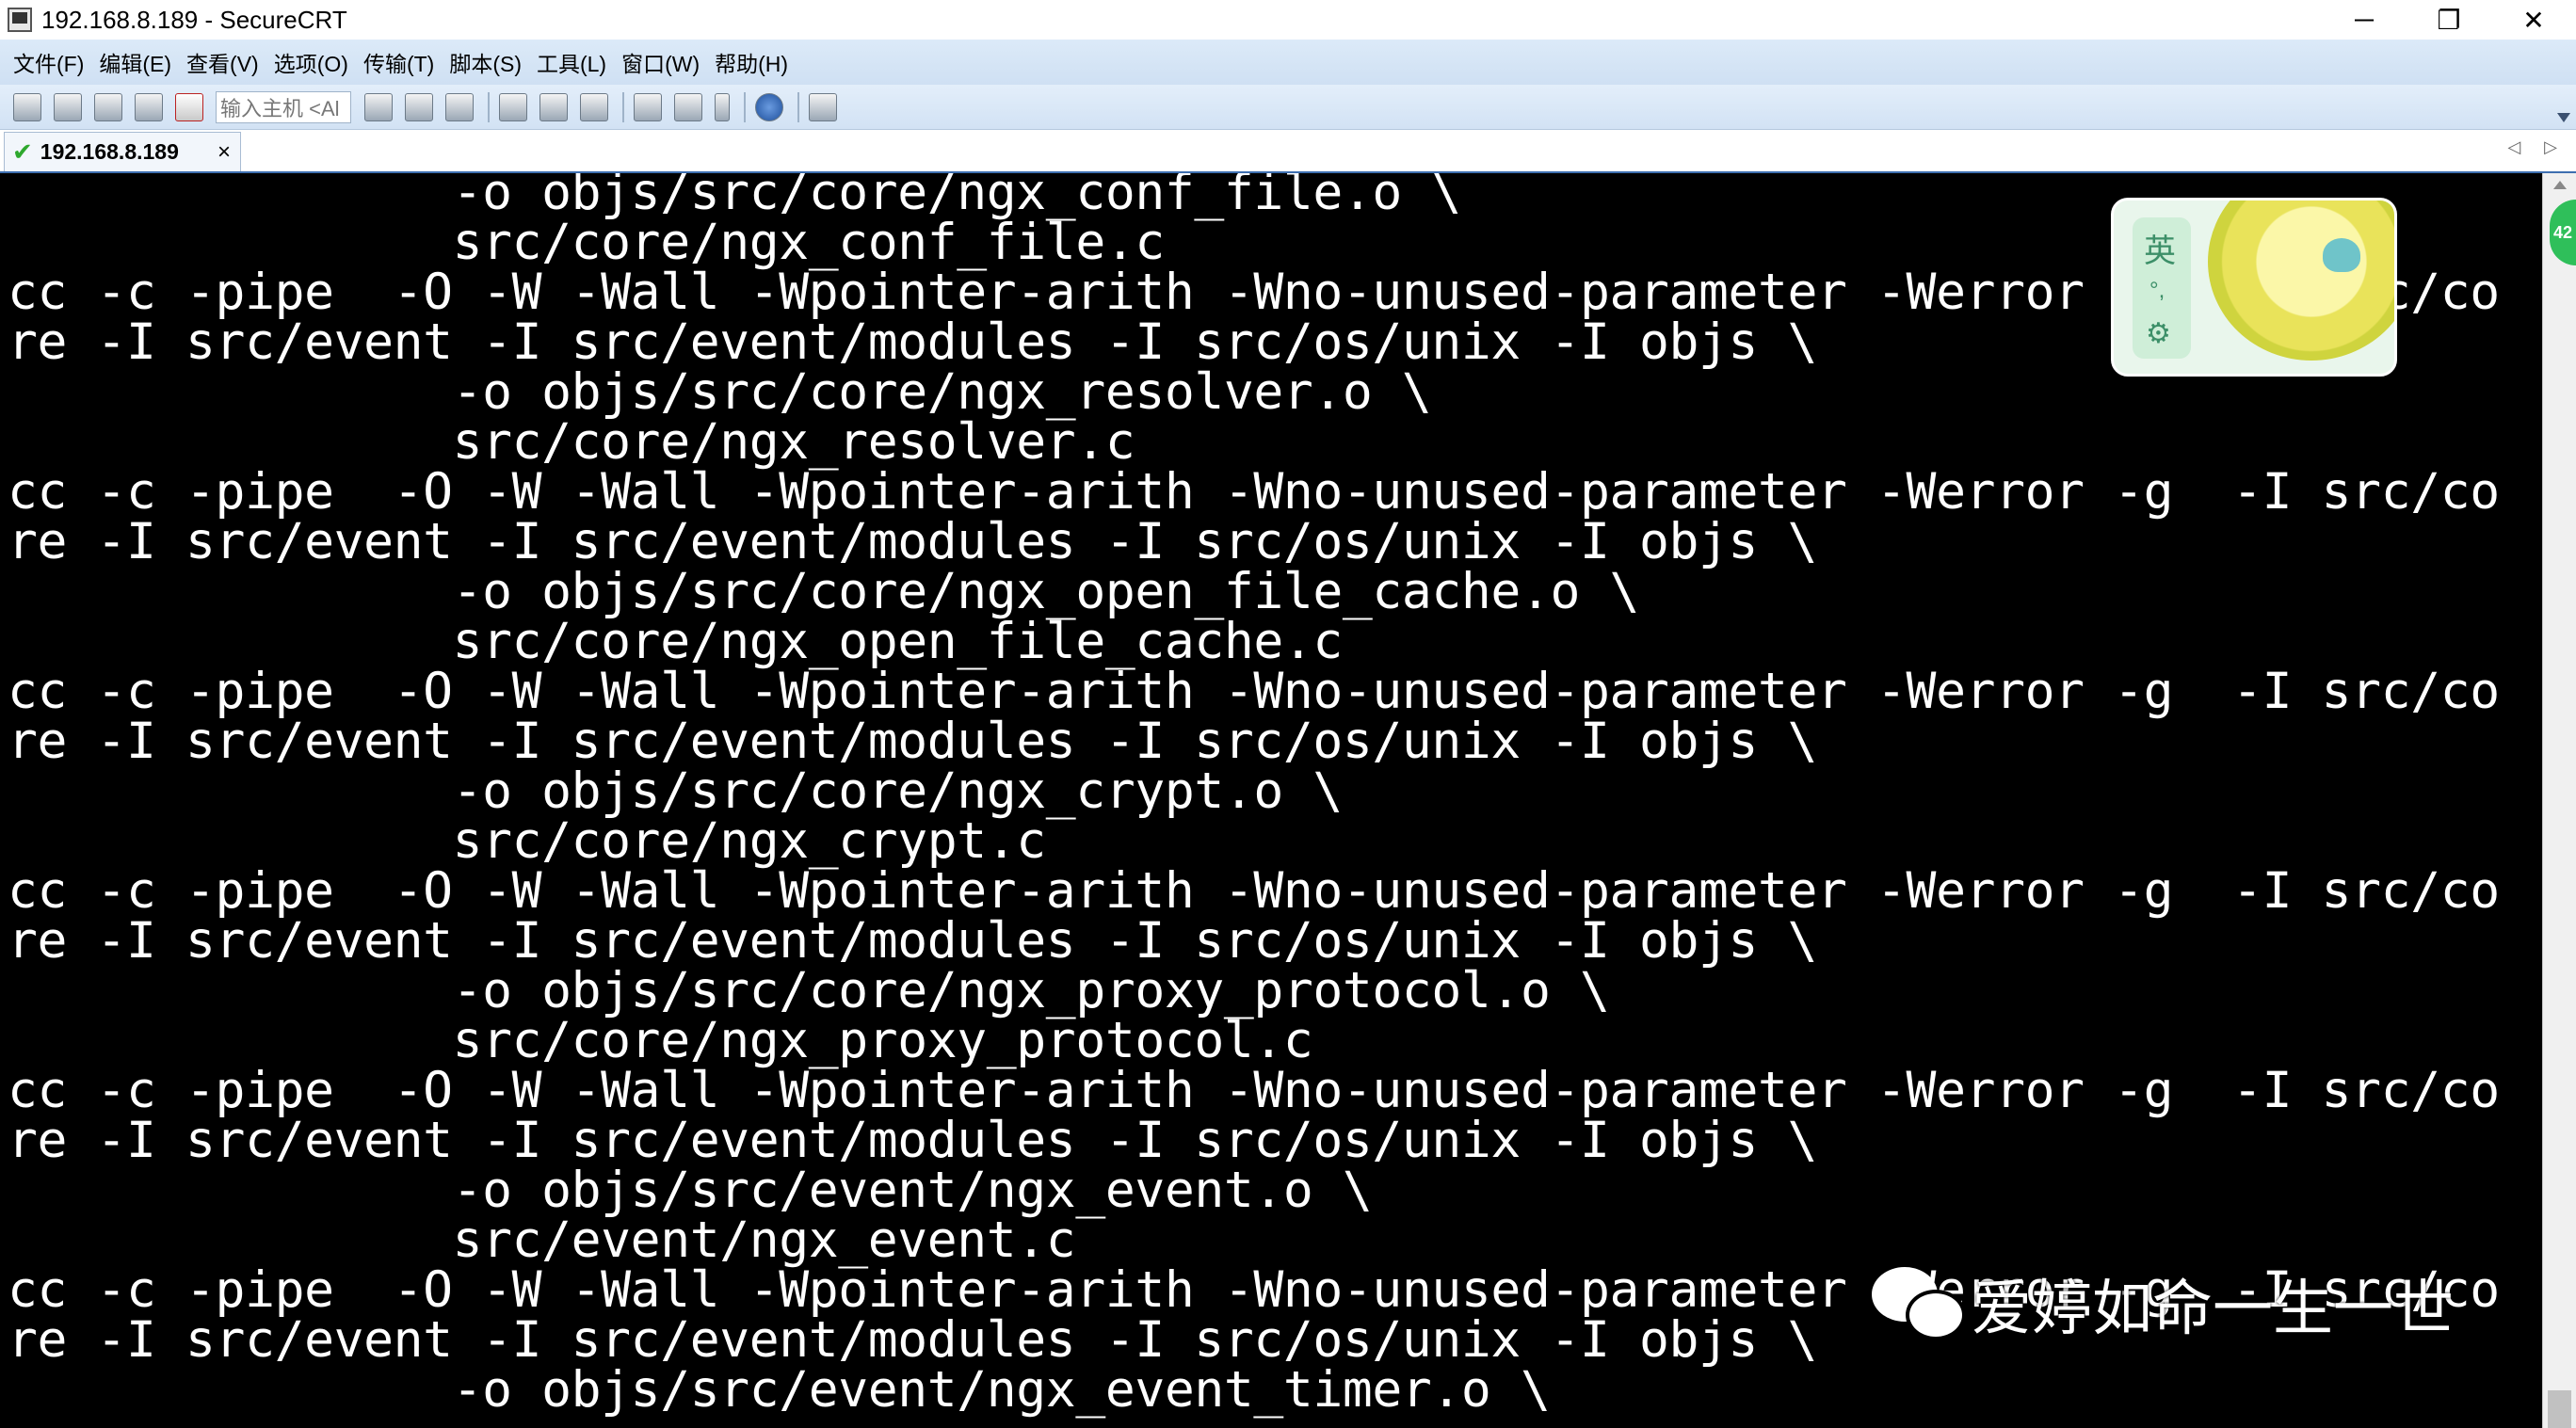  Describe the element at coordinates (779, 1390) in the screenshot. I see `terminal-line: -o objs/src/event/ngx_event_timer.o \` at that location.